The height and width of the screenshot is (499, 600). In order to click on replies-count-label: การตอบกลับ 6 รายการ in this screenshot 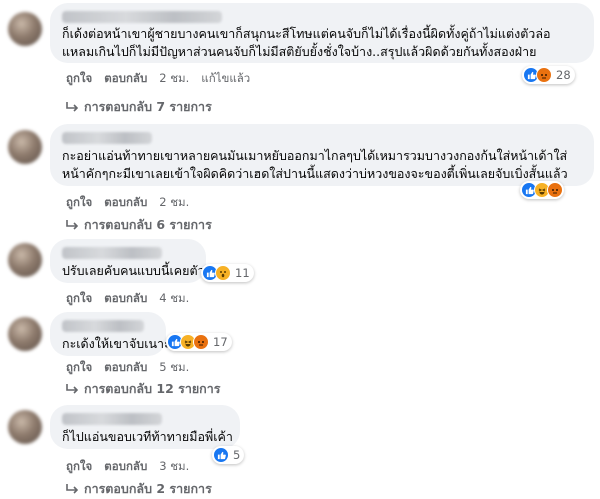, I will do `click(148, 224)`.